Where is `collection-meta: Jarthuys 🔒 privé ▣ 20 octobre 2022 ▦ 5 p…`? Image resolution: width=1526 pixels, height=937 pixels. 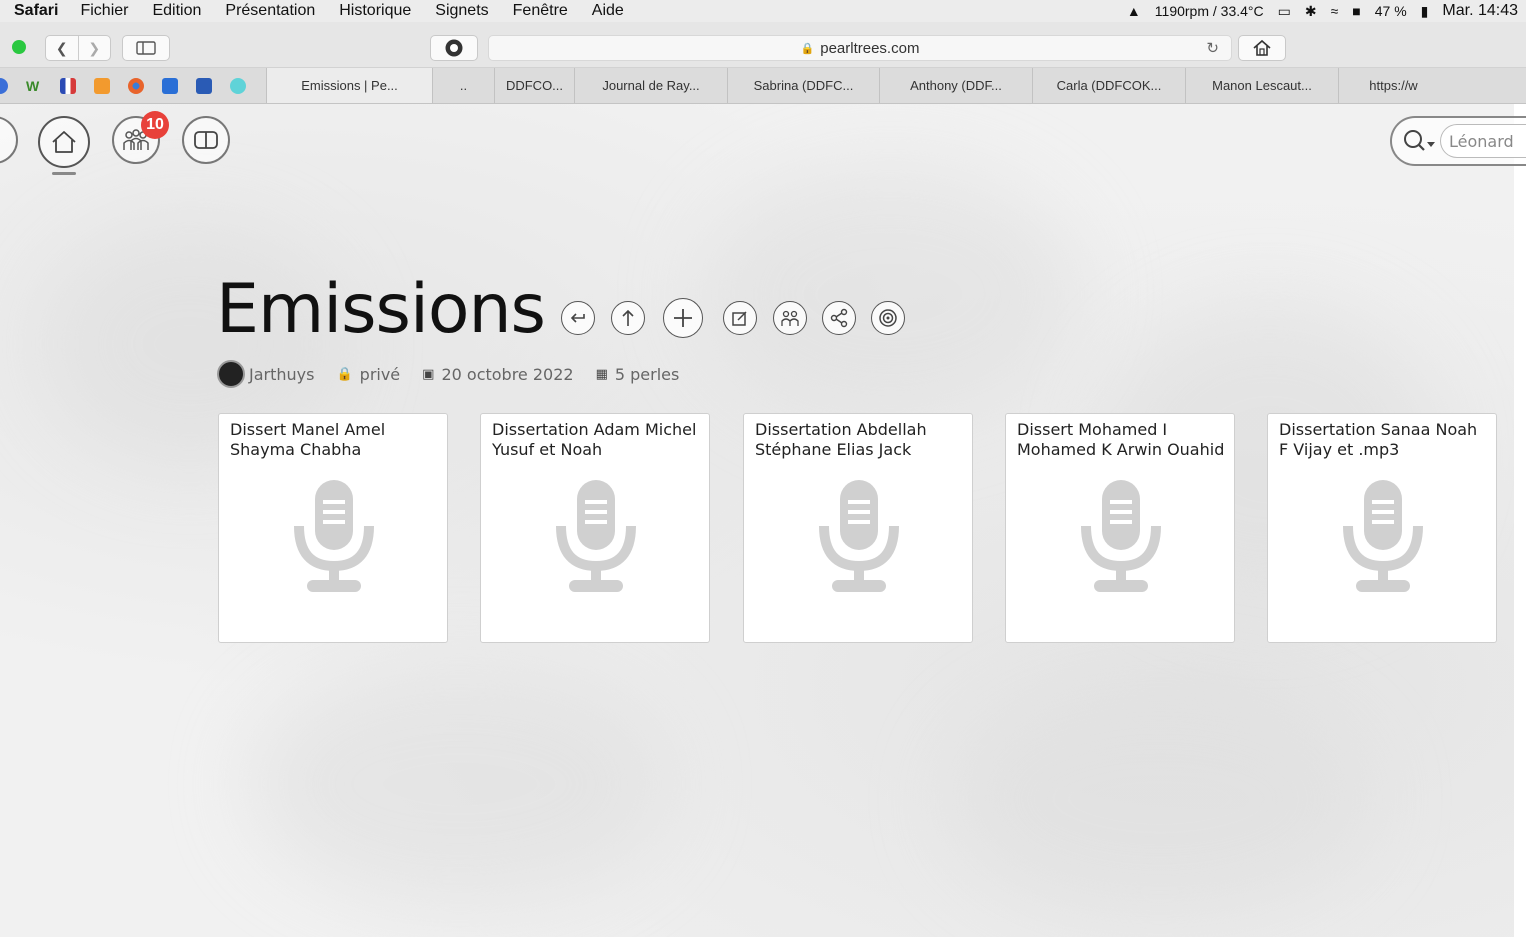 collection-meta: Jarthuys 🔒 privé ▣ 20 octobre 2022 ▦ 5 p… is located at coordinates (459, 374).